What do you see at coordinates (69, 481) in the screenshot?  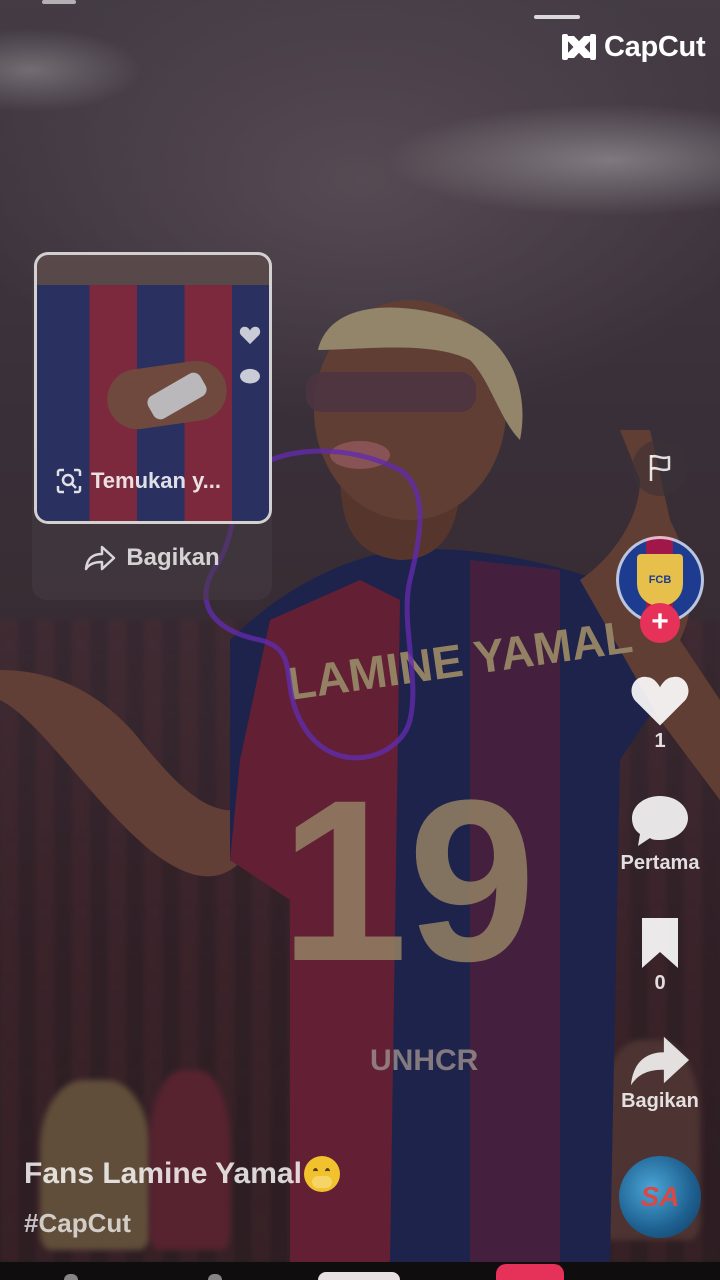 I see `search-scan-icon` at bounding box center [69, 481].